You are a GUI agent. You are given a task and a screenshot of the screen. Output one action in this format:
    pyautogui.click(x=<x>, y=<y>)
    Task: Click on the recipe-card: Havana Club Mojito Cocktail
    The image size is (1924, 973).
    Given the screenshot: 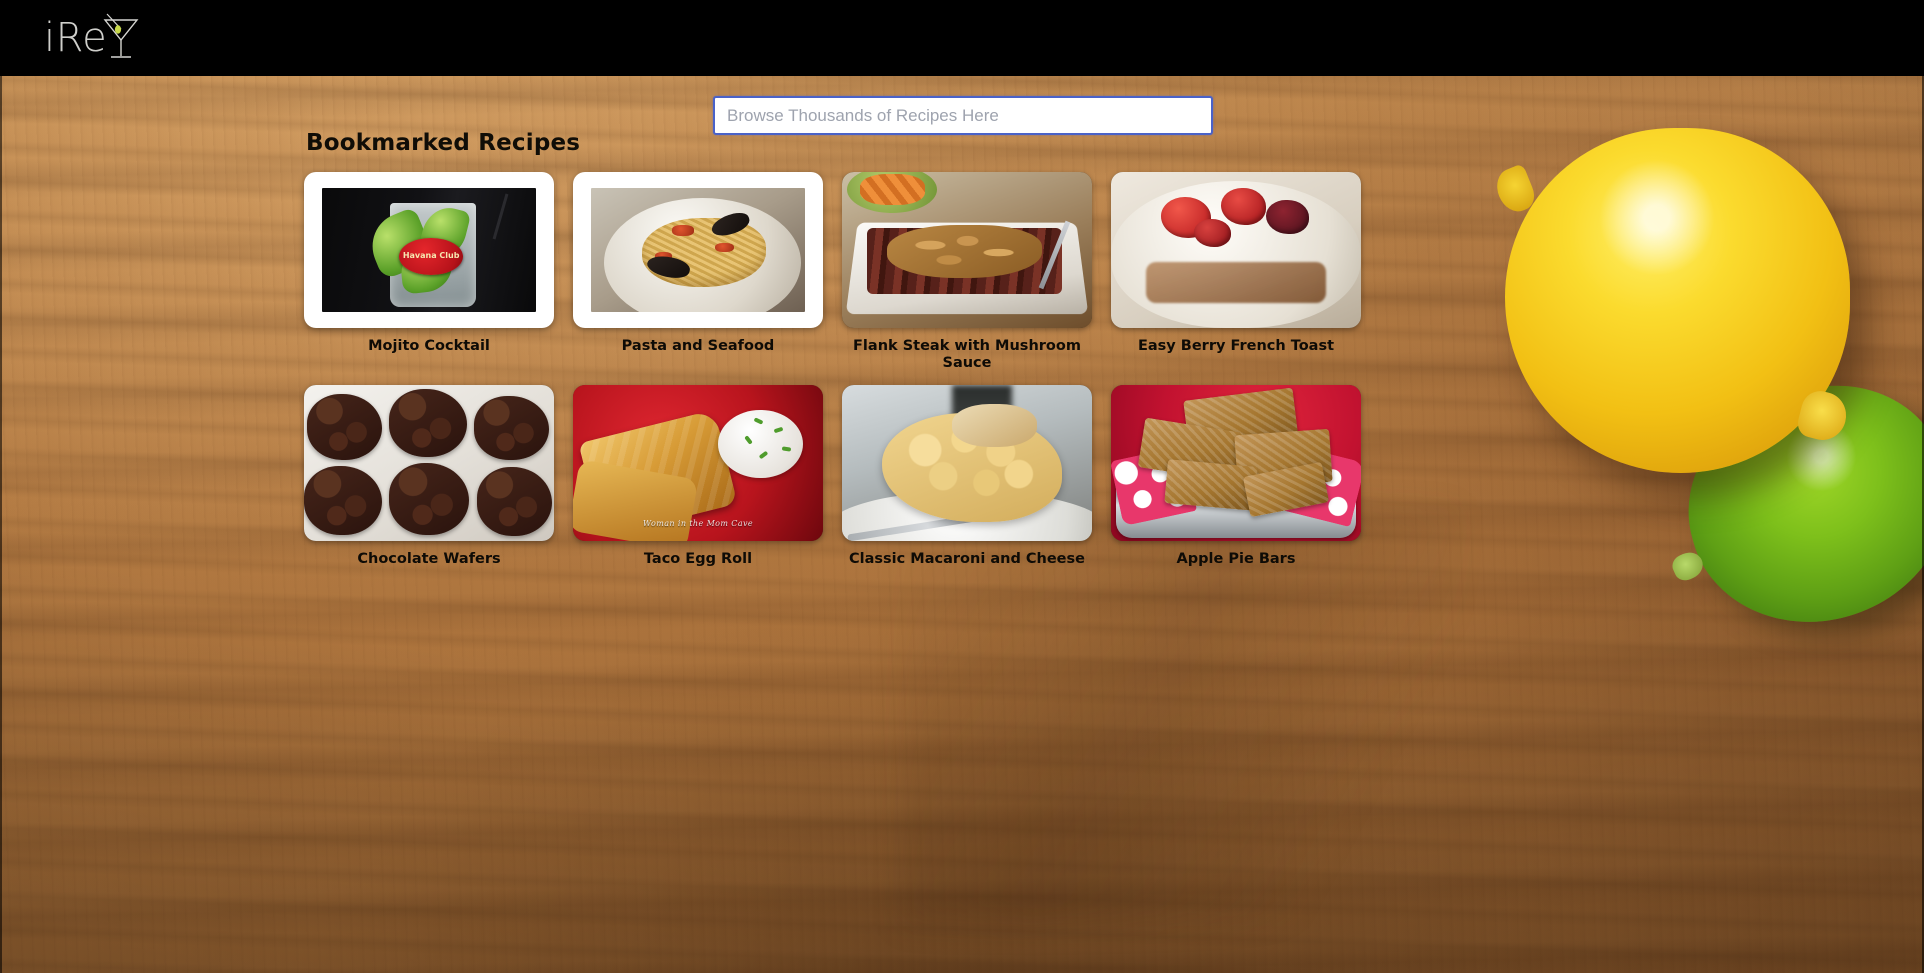 What is the action you would take?
    pyautogui.click(x=429, y=272)
    